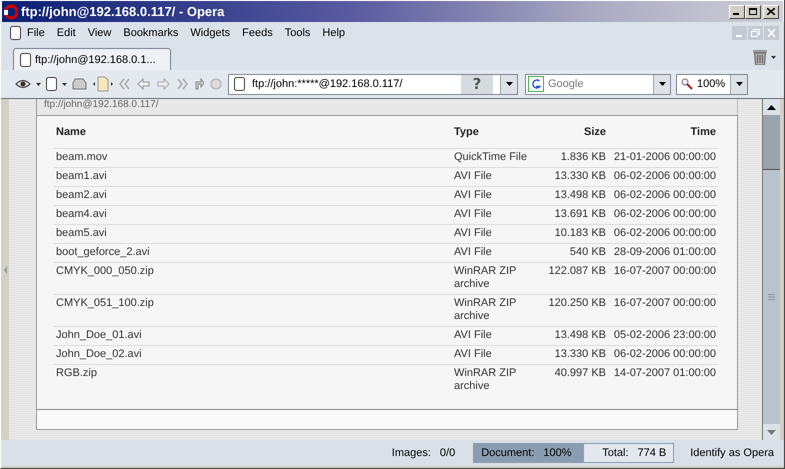 This screenshot has width=785, height=469. What do you see at coordinates (580, 214) in the screenshot?
I see `table-cell: 13.691 KB` at bounding box center [580, 214].